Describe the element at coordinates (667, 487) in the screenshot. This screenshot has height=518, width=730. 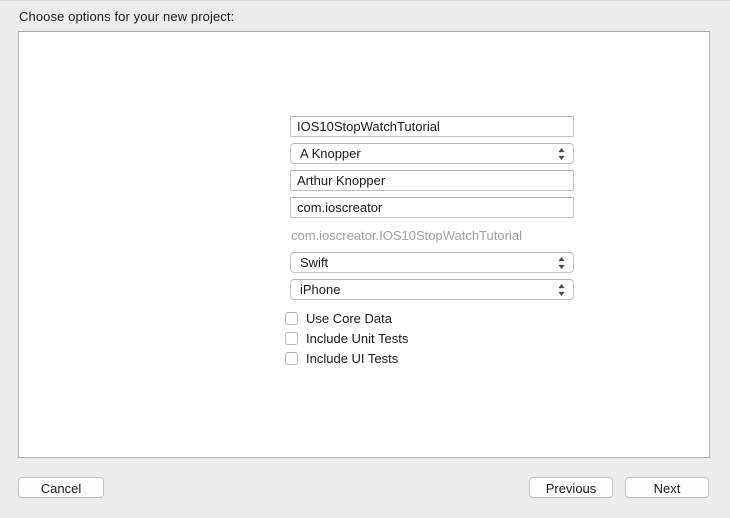
I see `next-button: Next` at that location.